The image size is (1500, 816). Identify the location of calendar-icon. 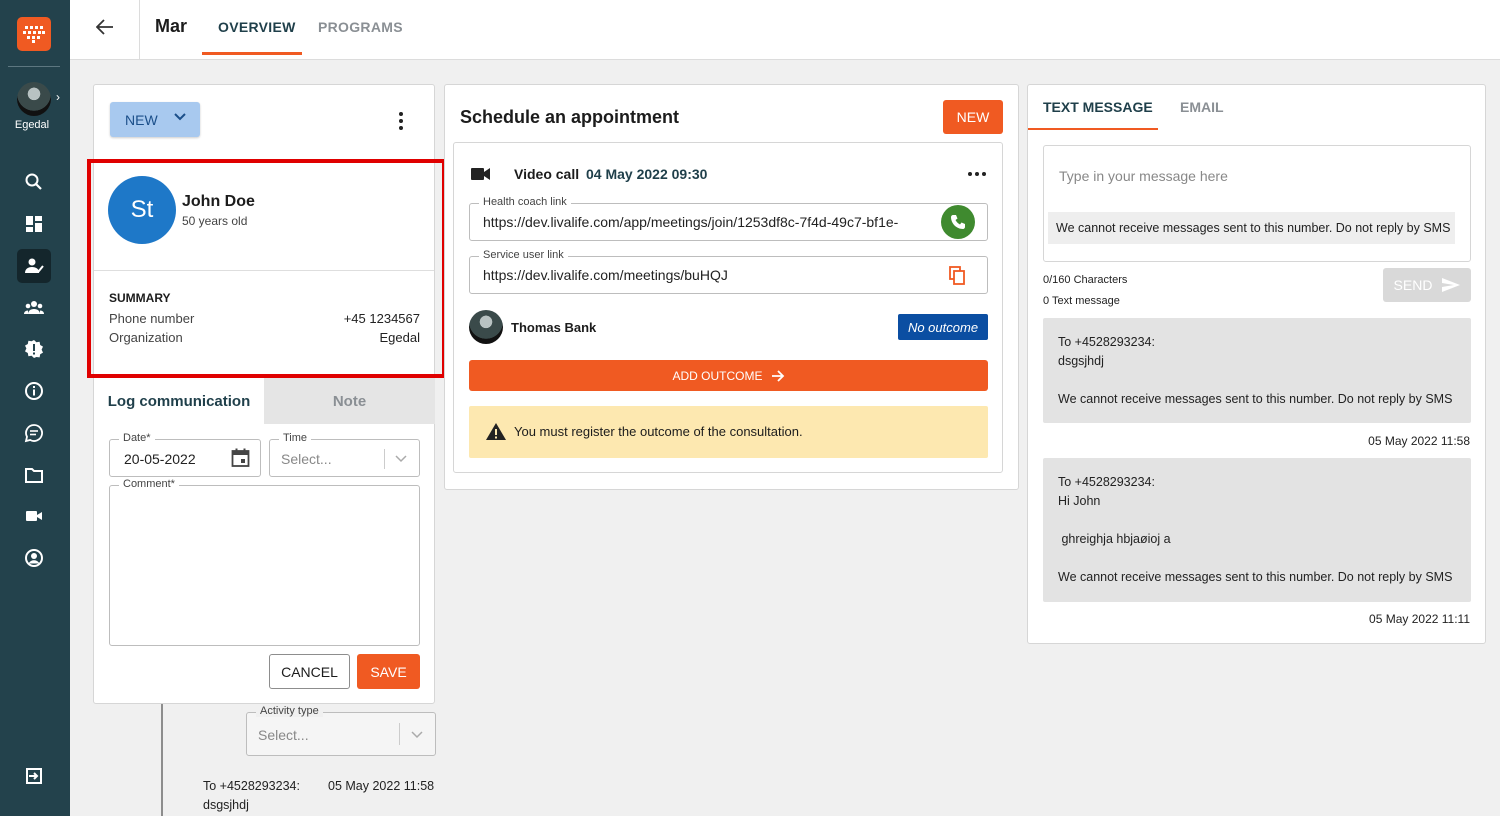
(240, 458).